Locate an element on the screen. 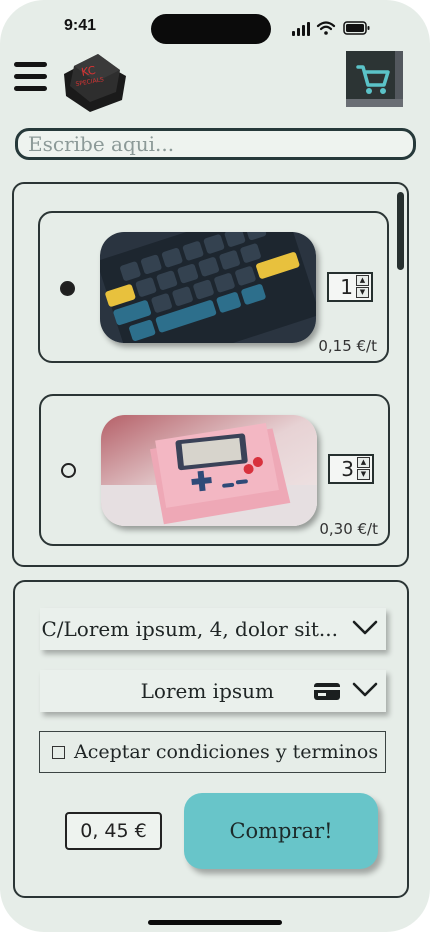 This screenshot has width=430, height=932. unit-price: 0,30 €/t is located at coordinates (348, 529).